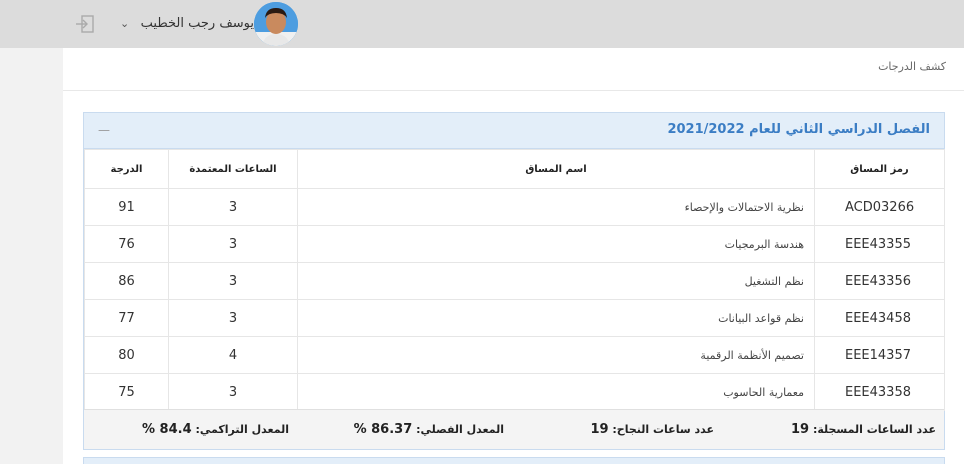 The height and width of the screenshot is (464, 964). I want to click on user-avatar-icon, so click(276, 24).